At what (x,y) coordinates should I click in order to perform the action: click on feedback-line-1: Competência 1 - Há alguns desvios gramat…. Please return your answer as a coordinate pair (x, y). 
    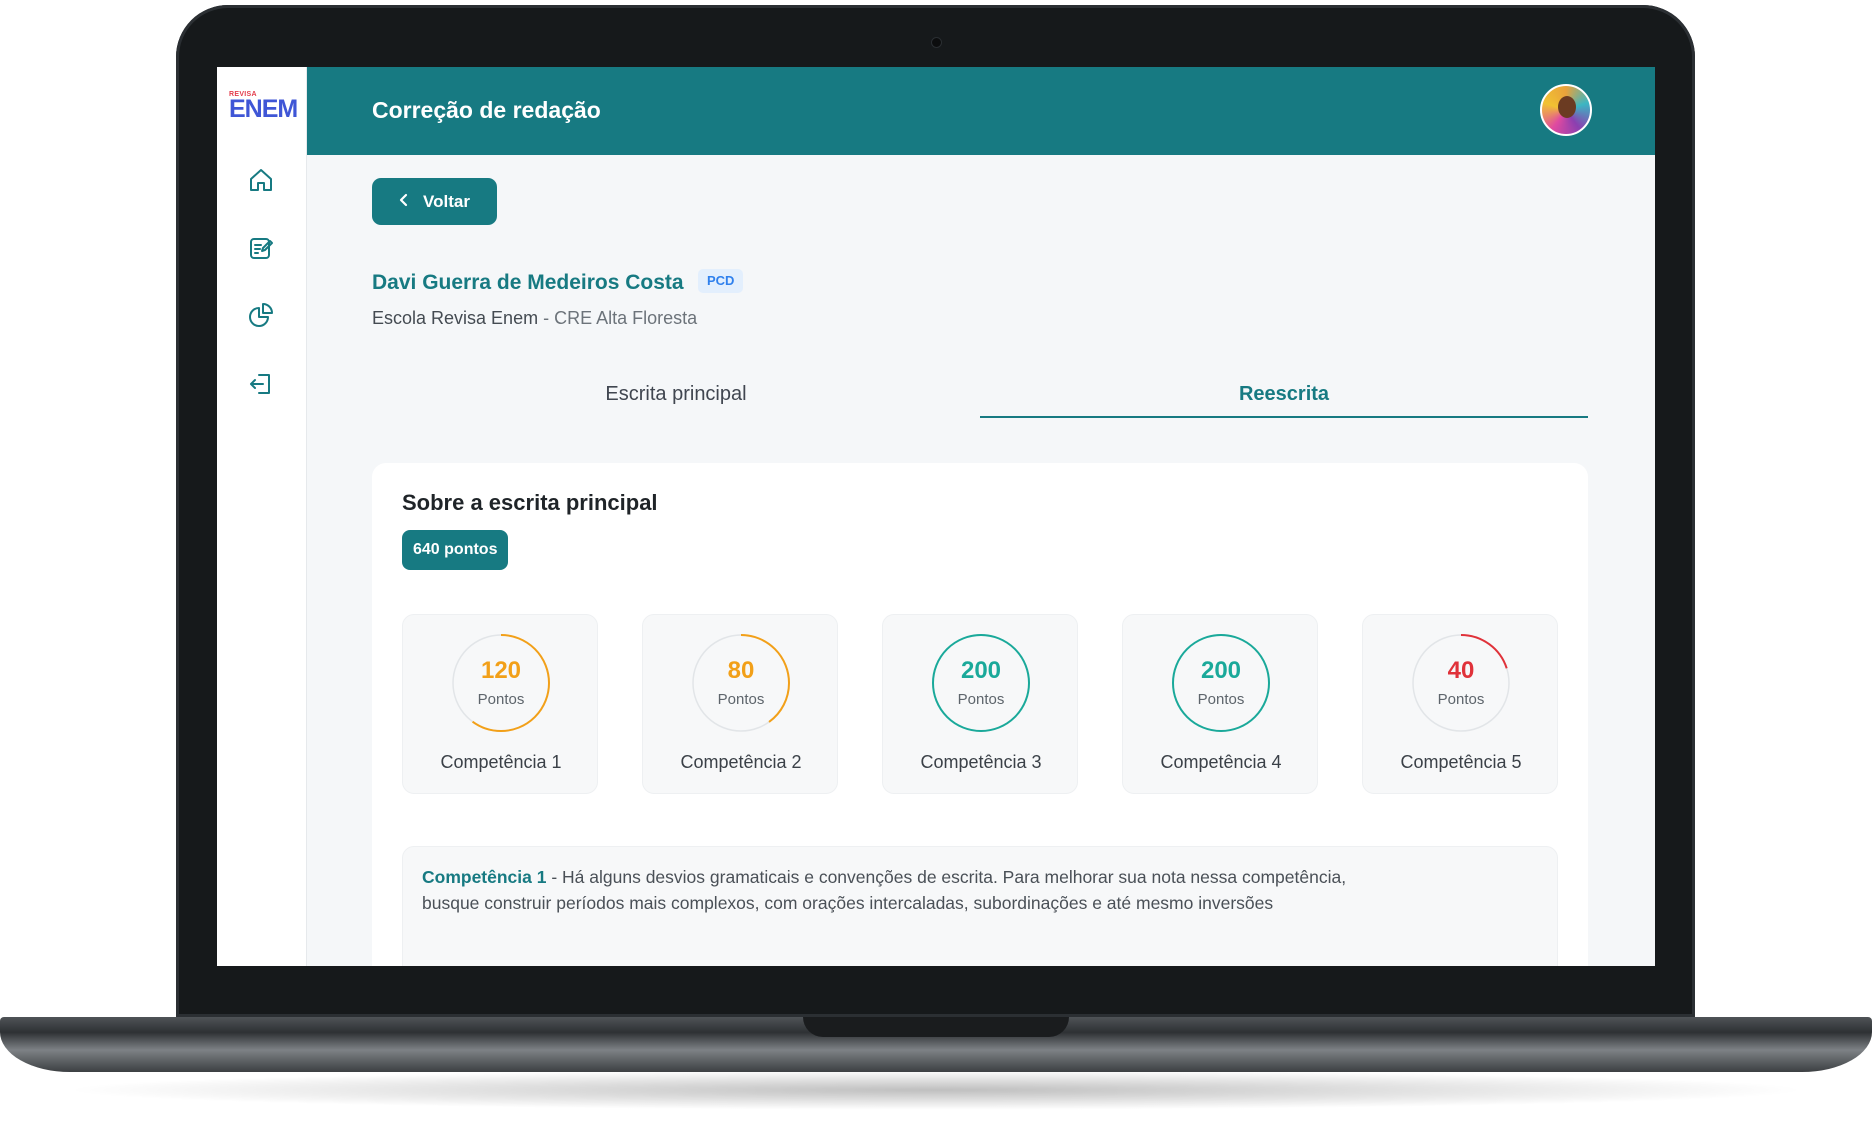
    Looking at the image, I should click on (884, 877).